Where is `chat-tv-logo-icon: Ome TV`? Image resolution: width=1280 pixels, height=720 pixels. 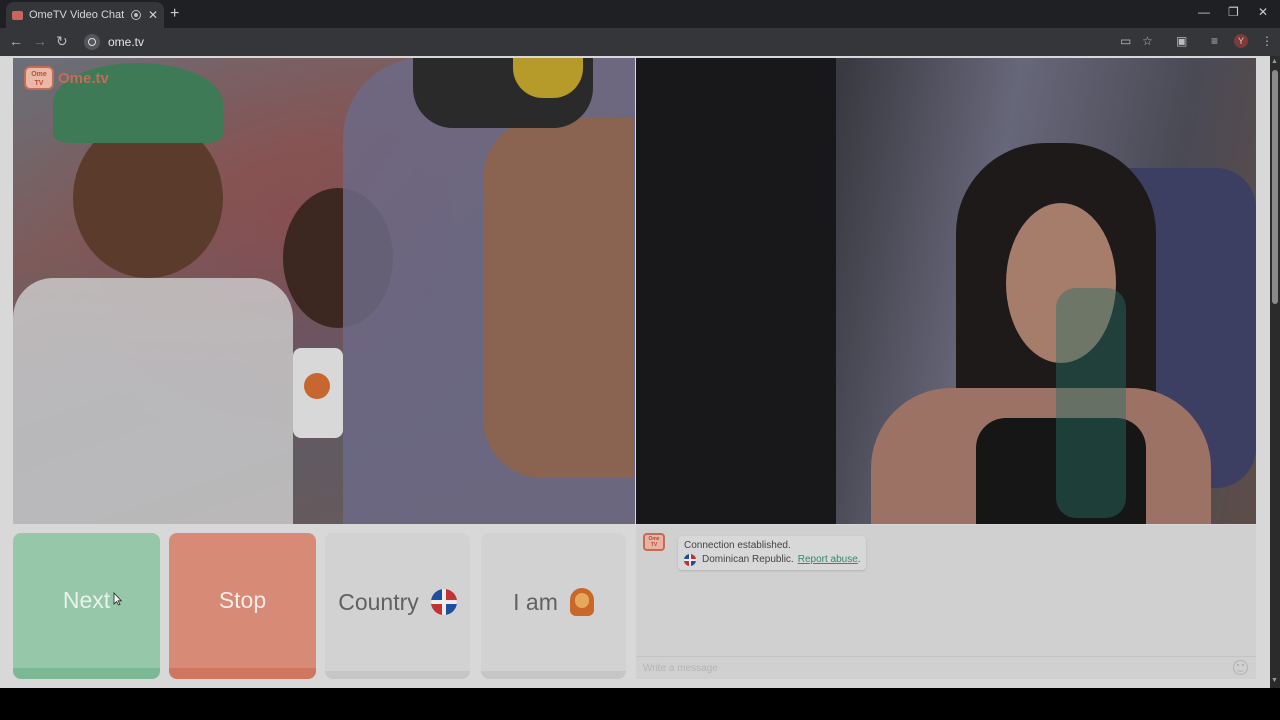
chat-tv-logo-icon: Ome TV is located at coordinates (654, 542).